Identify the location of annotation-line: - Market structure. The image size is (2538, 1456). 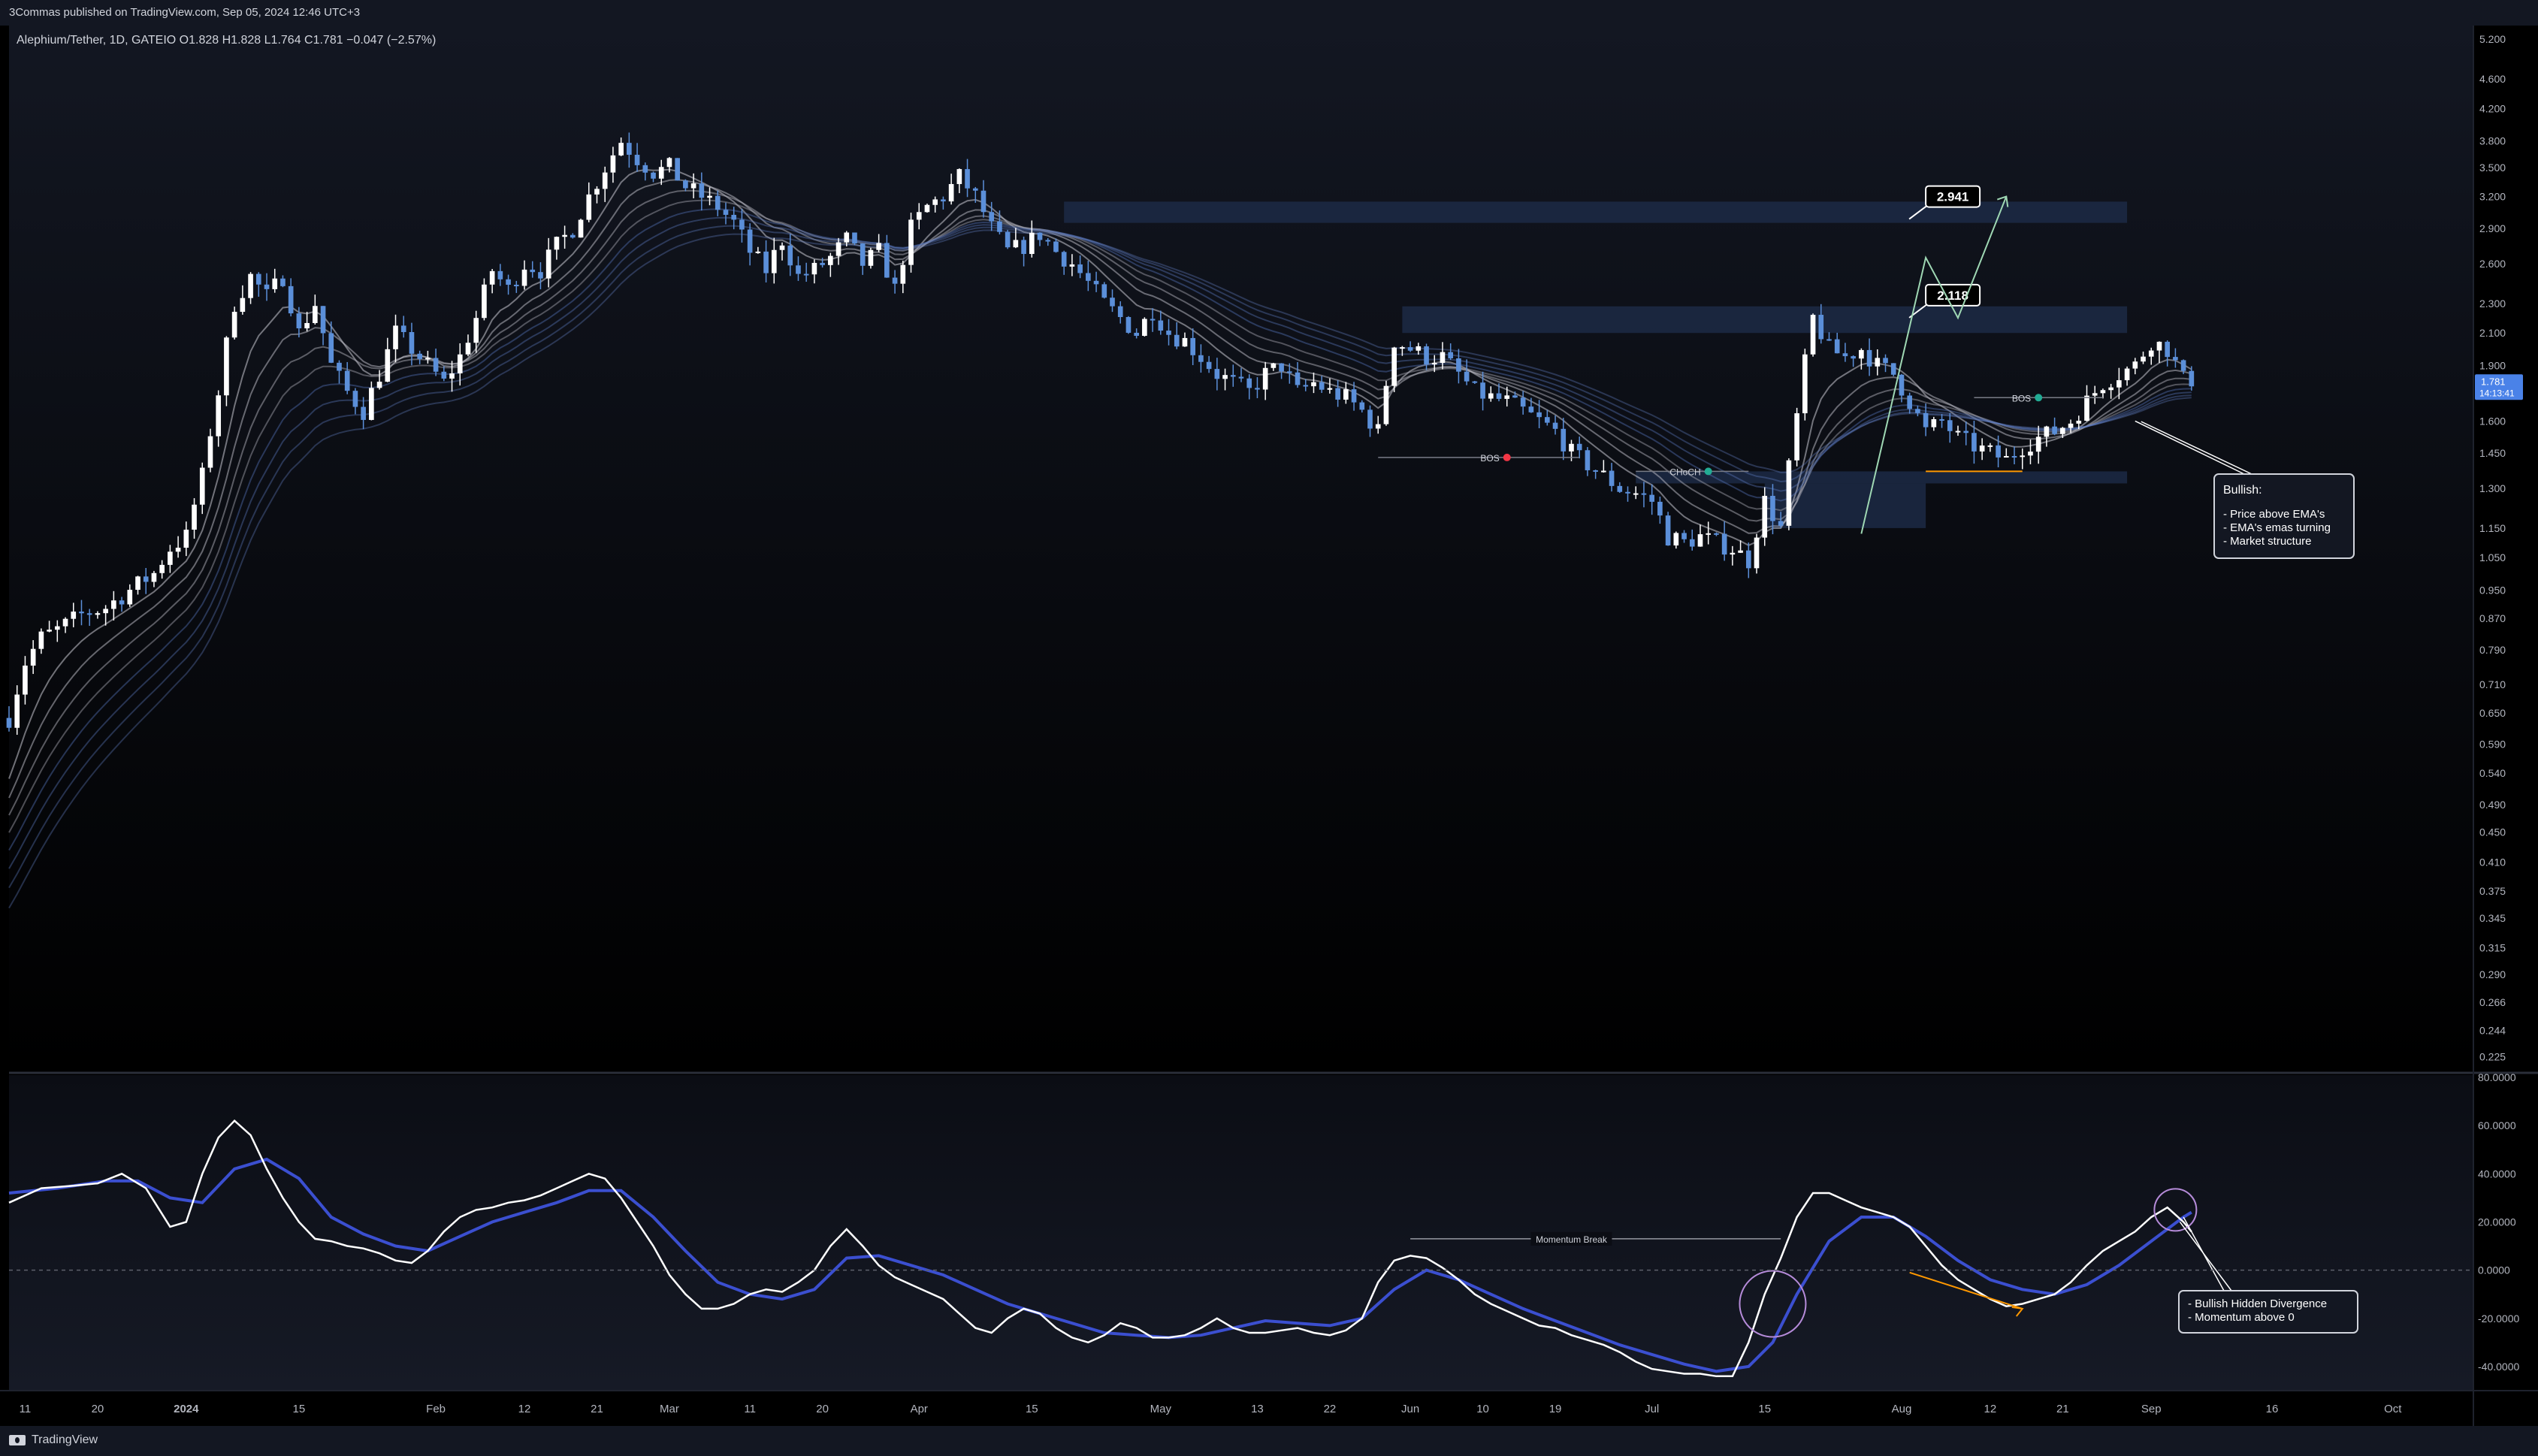
(2267, 541).